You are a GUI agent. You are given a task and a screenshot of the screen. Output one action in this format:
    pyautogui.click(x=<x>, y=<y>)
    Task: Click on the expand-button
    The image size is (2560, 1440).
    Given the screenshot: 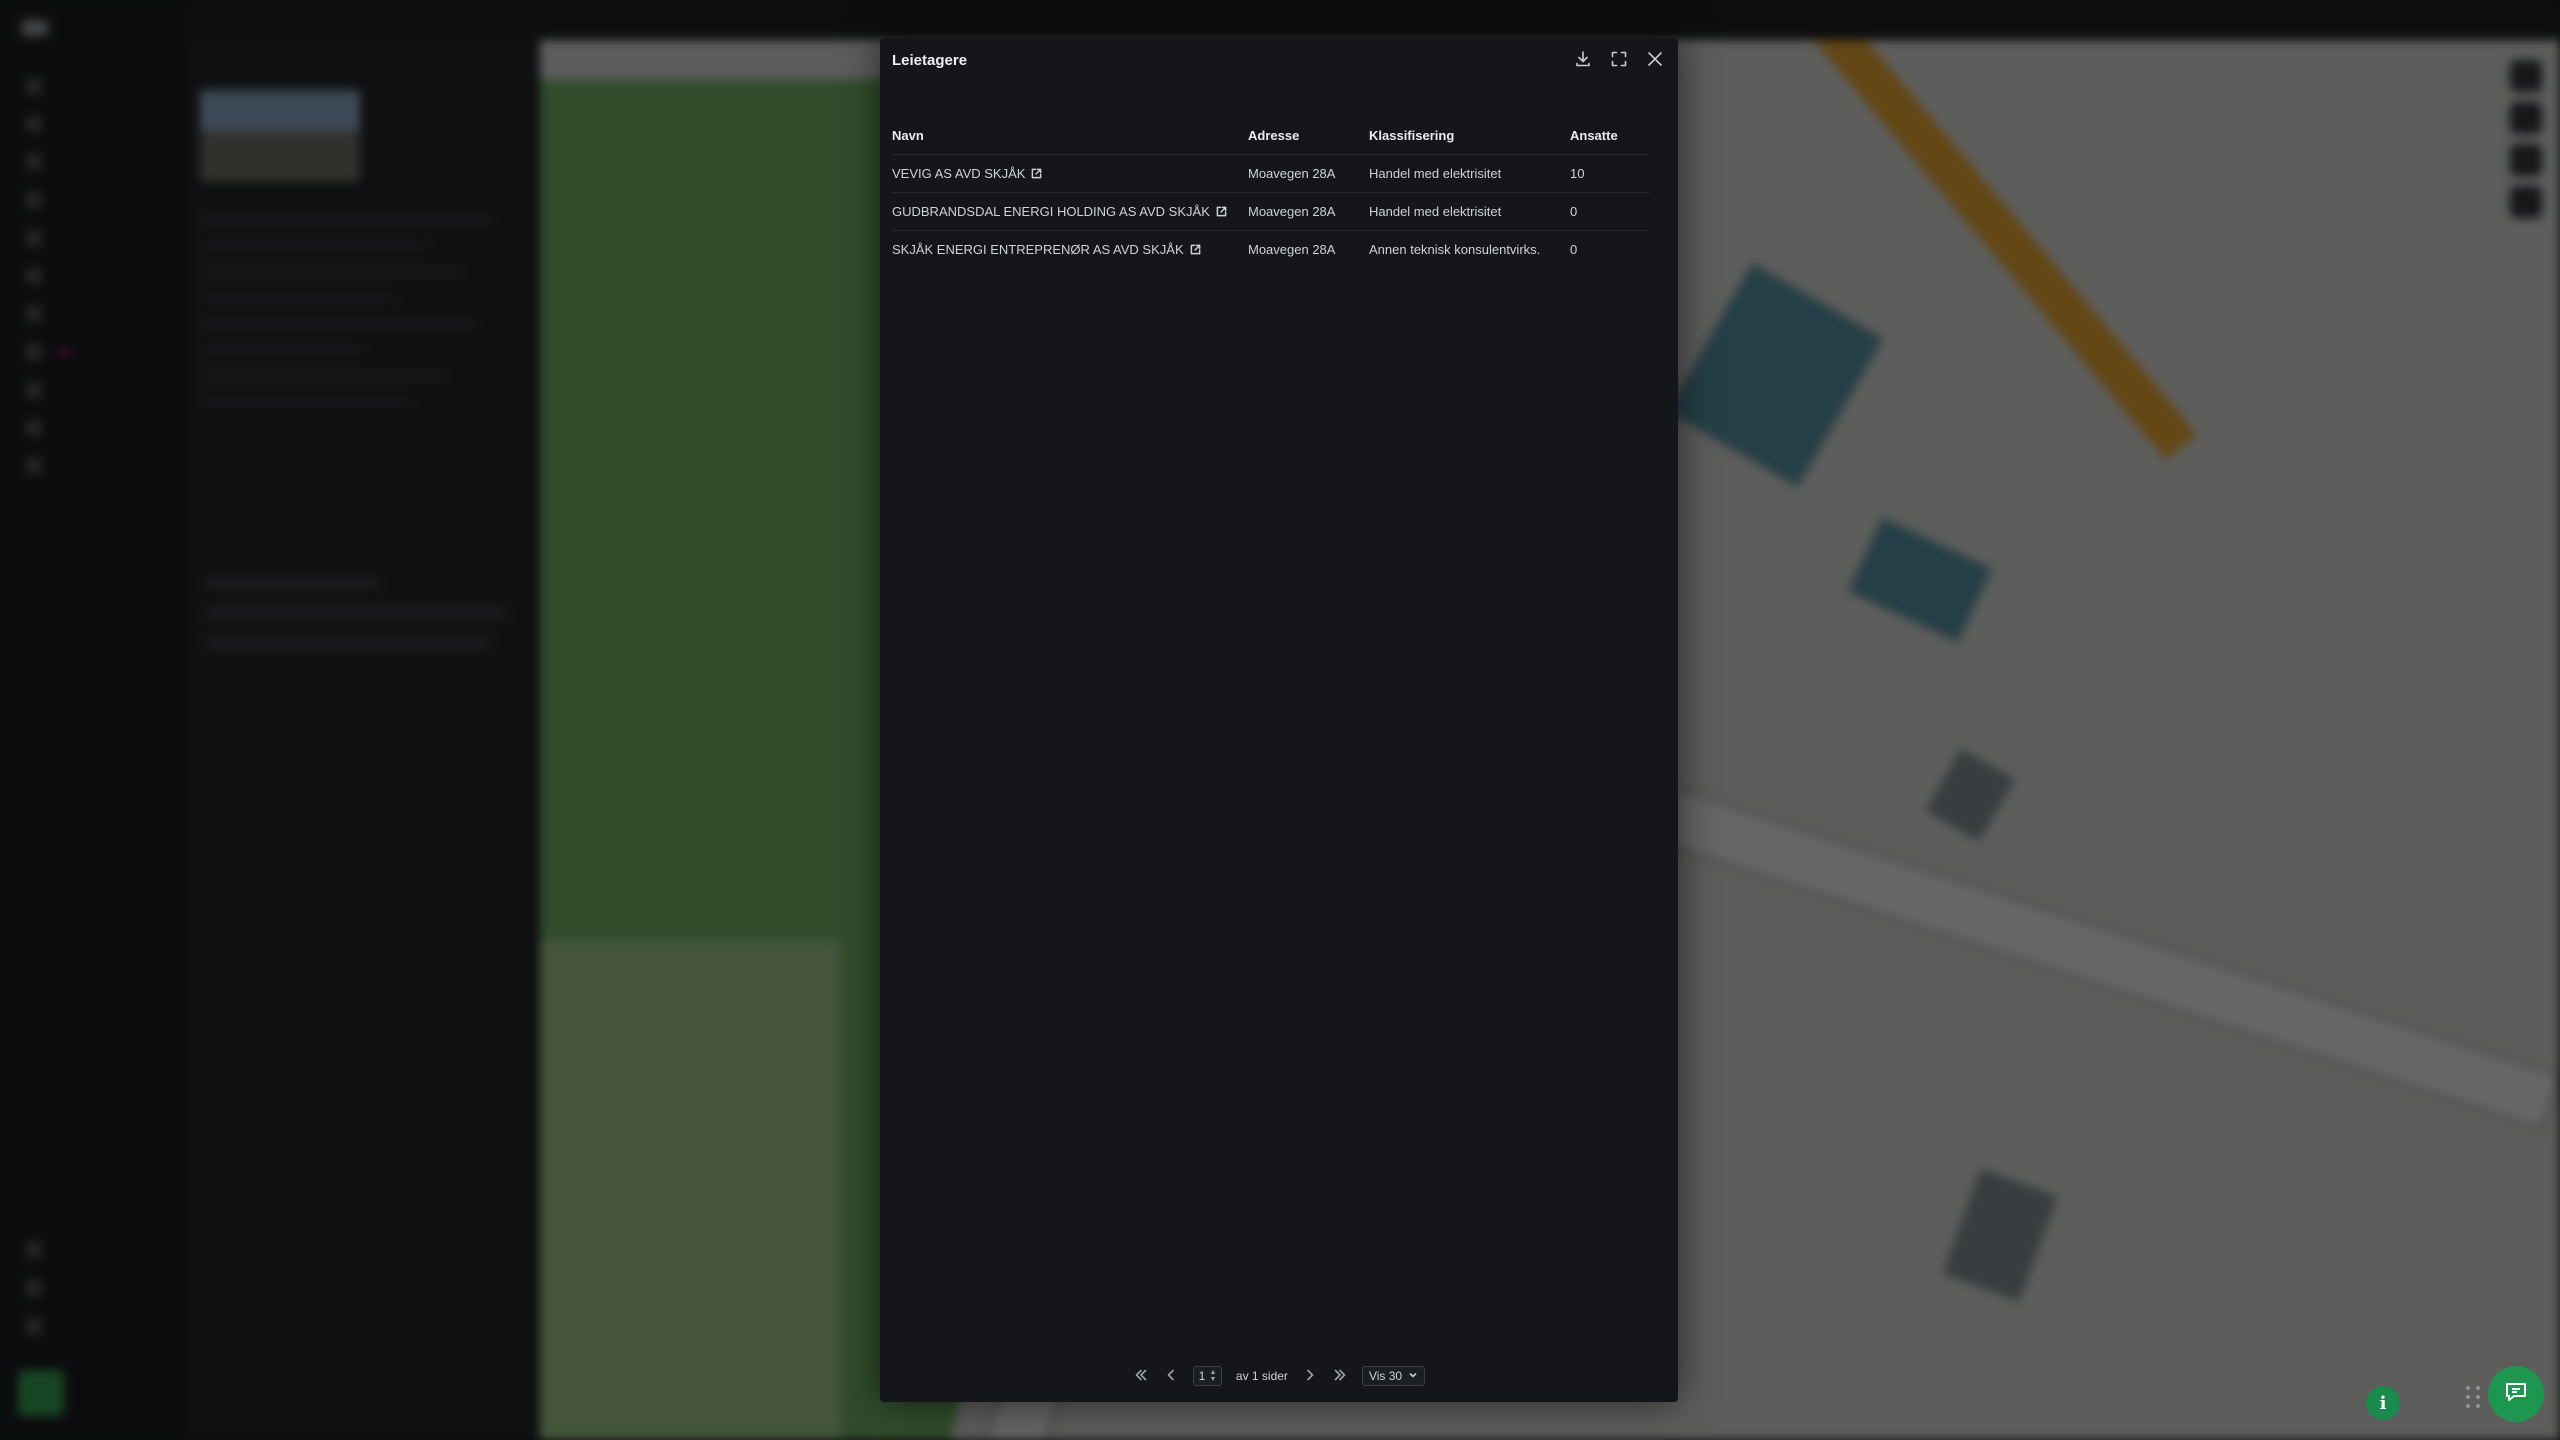 What is the action you would take?
    pyautogui.click(x=1619, y=61)
    